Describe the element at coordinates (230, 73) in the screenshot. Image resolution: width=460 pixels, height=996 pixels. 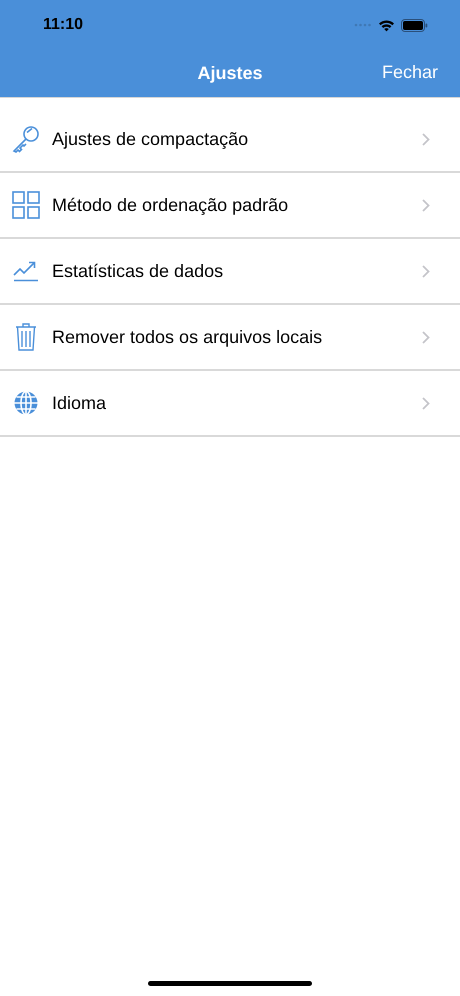
I see `screen-title: Ajustes` at that location.